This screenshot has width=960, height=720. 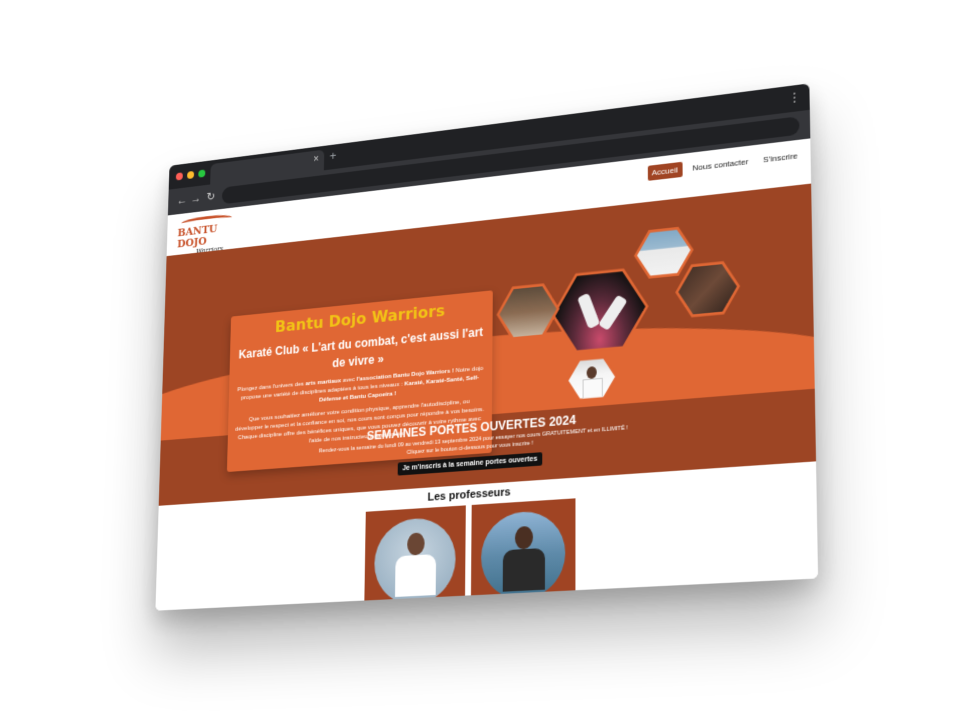 I want to click on selfdefense-photo, so click(x=707, y=289).